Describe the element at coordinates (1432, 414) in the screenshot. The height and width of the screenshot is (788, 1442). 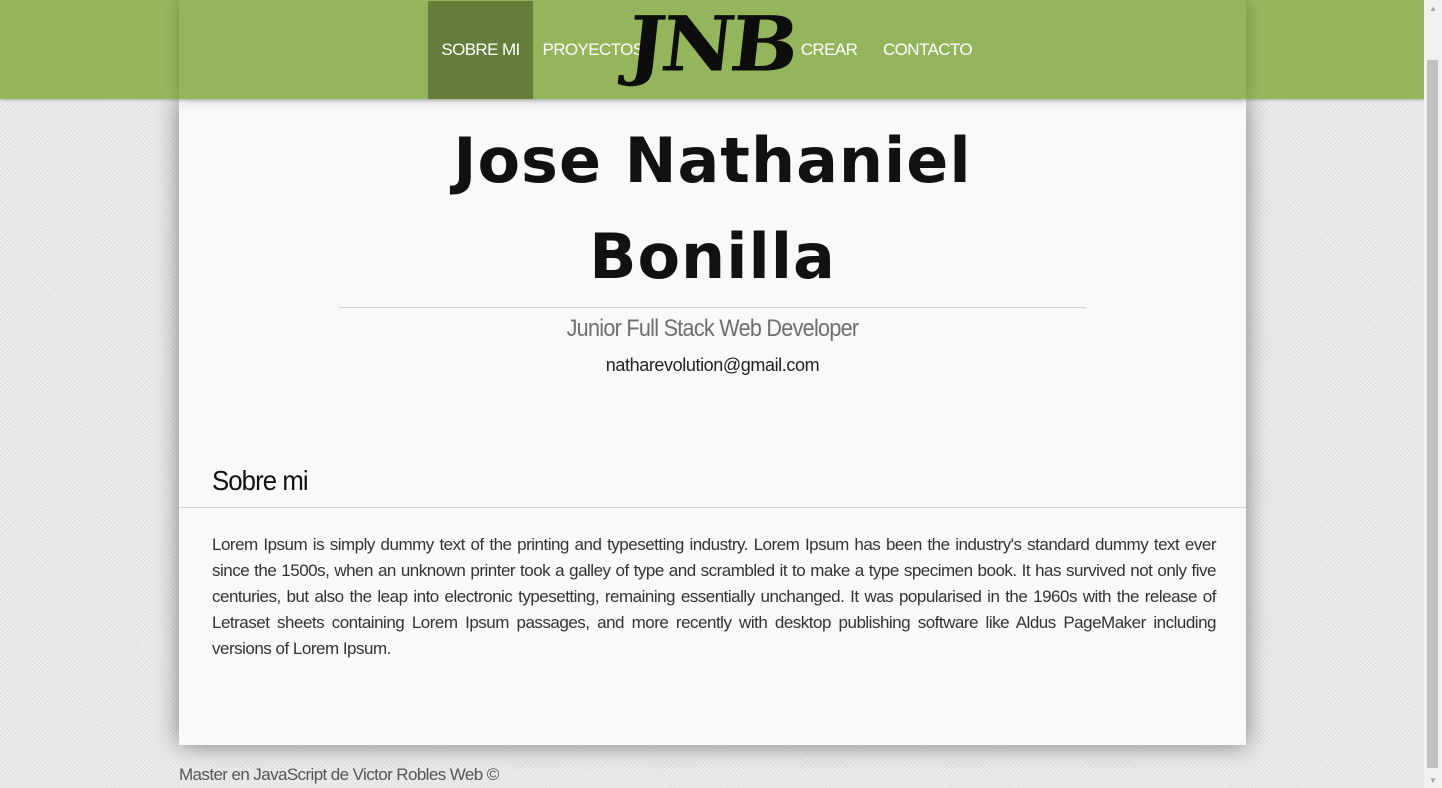
I see `scroll-thumb` at that location.